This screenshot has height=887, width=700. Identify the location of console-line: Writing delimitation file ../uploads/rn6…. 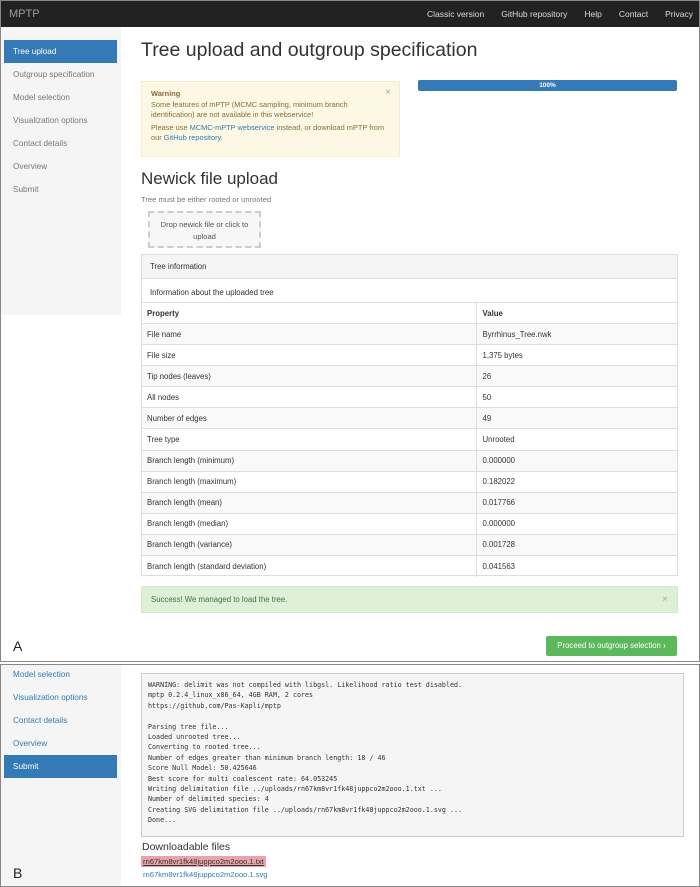
(295, 788).